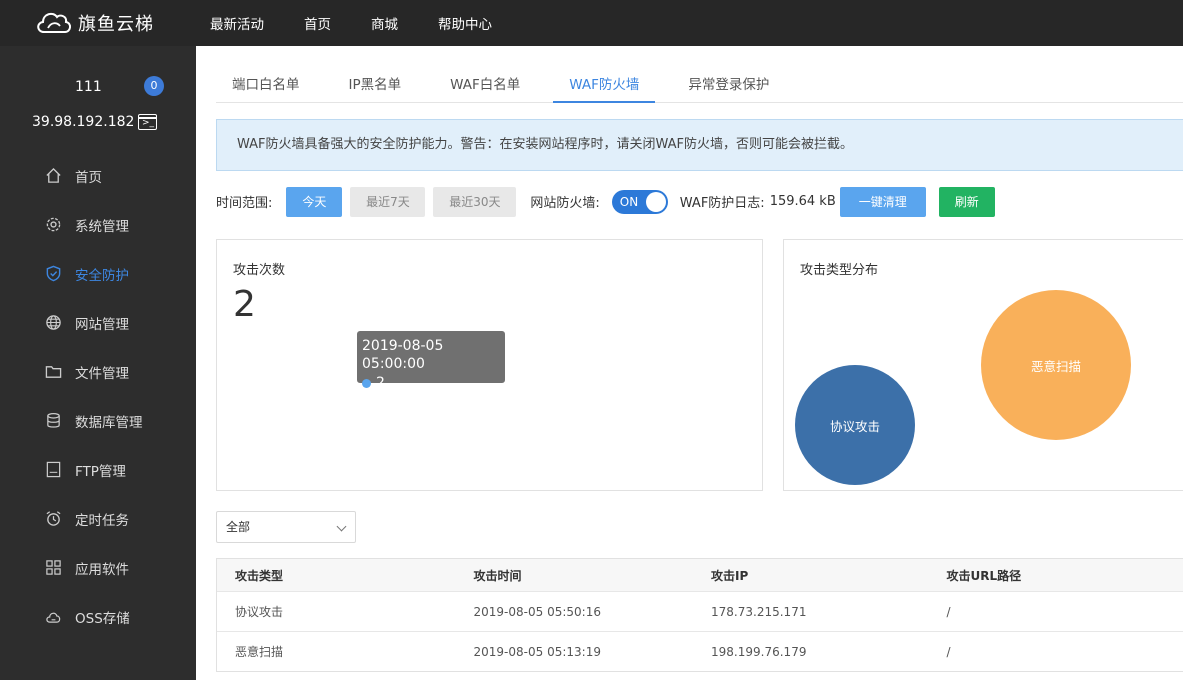  Describe the element at coordinates (53, 617) in the screenshot. I see `cloud-storage-icon` at that location.